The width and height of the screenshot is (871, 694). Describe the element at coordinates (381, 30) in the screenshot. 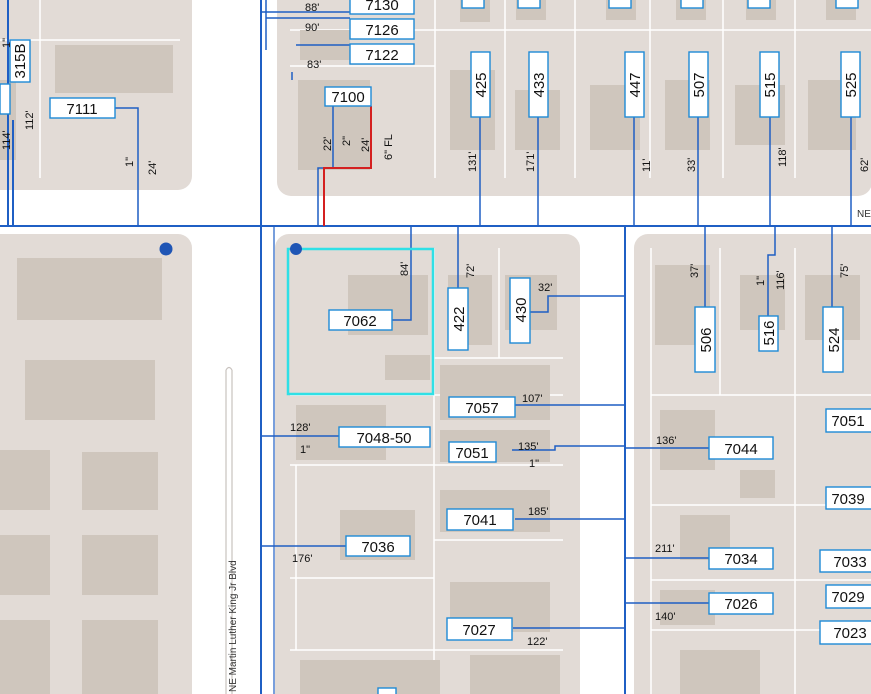

I see `address-label: 7126` at that location.